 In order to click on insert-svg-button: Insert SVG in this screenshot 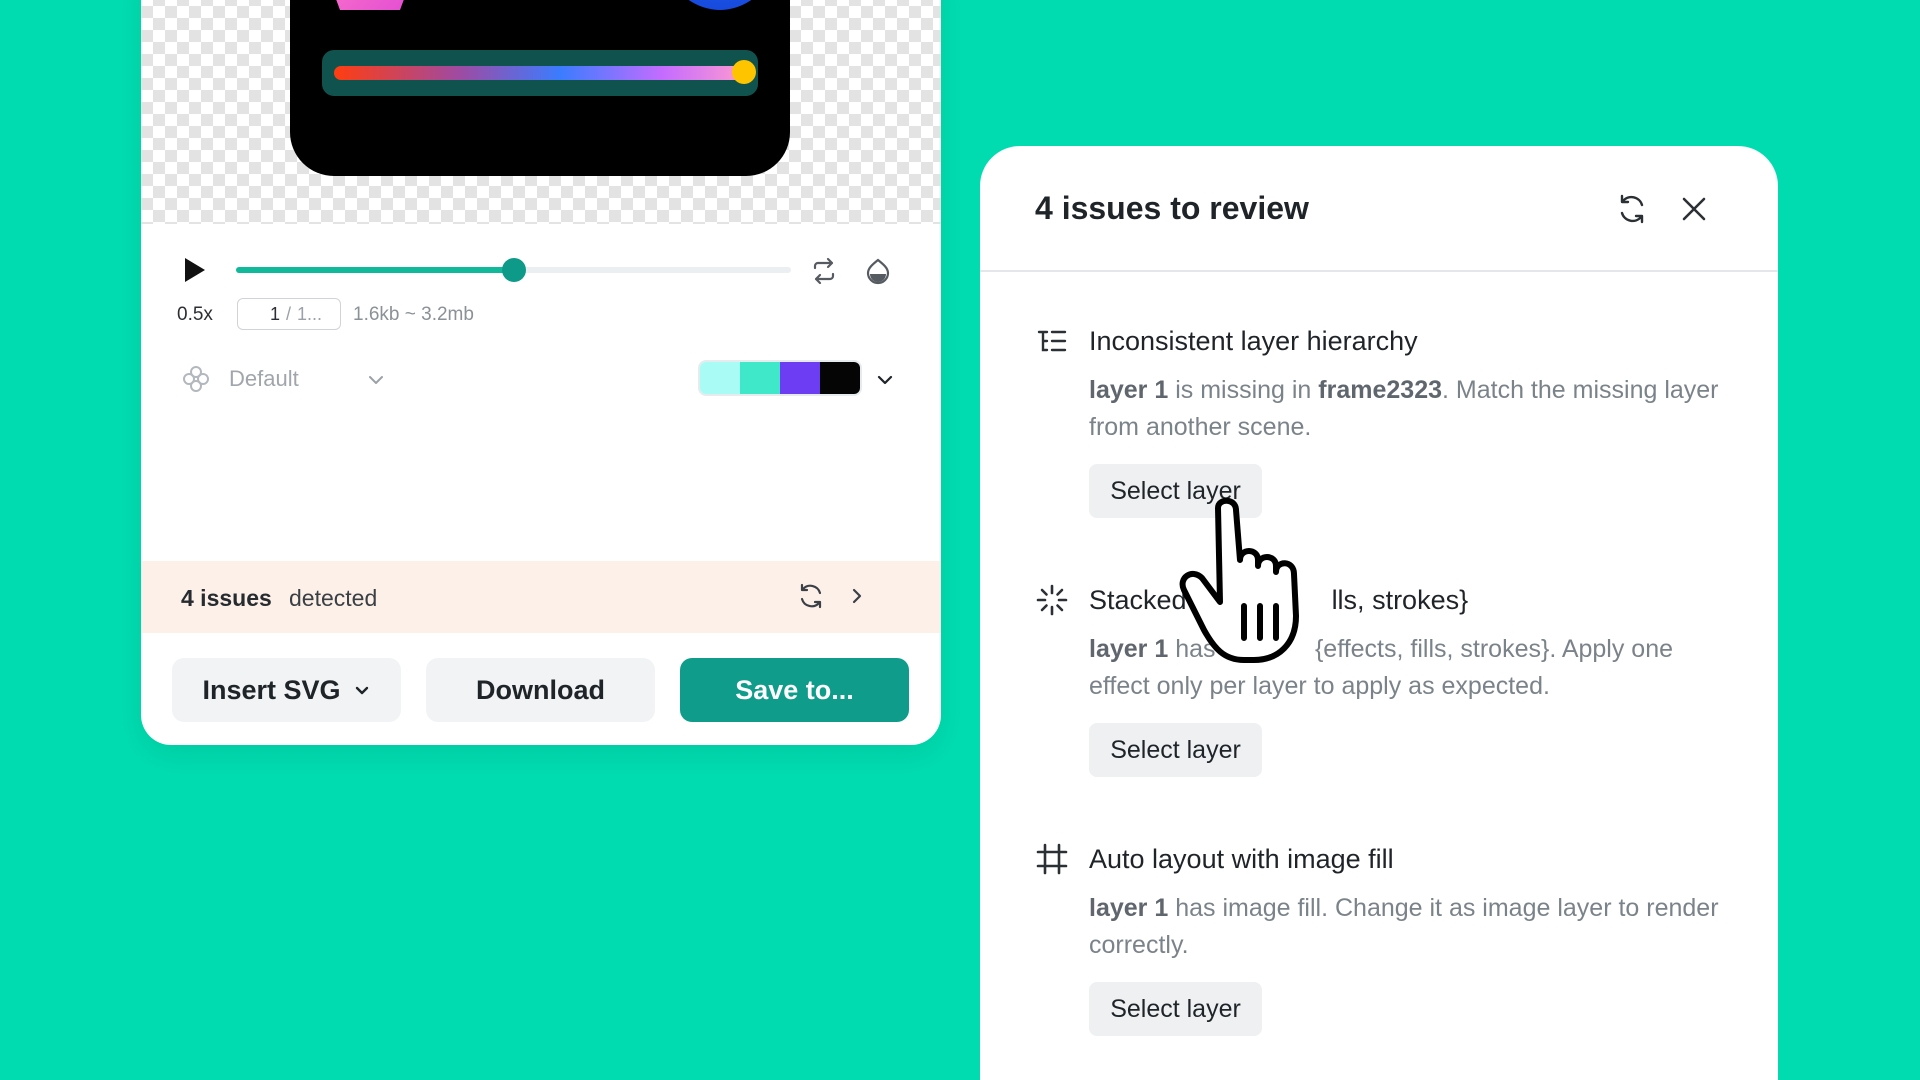, I will do `click(286, 690)`.